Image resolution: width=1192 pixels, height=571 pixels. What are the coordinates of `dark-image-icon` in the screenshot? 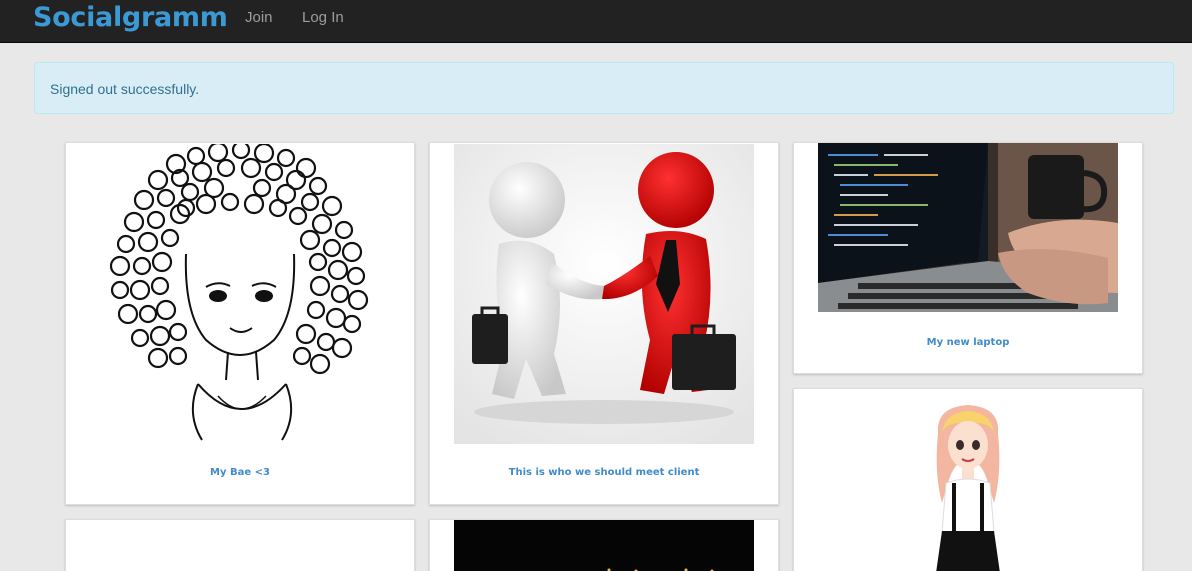 It's located at (604, 545).